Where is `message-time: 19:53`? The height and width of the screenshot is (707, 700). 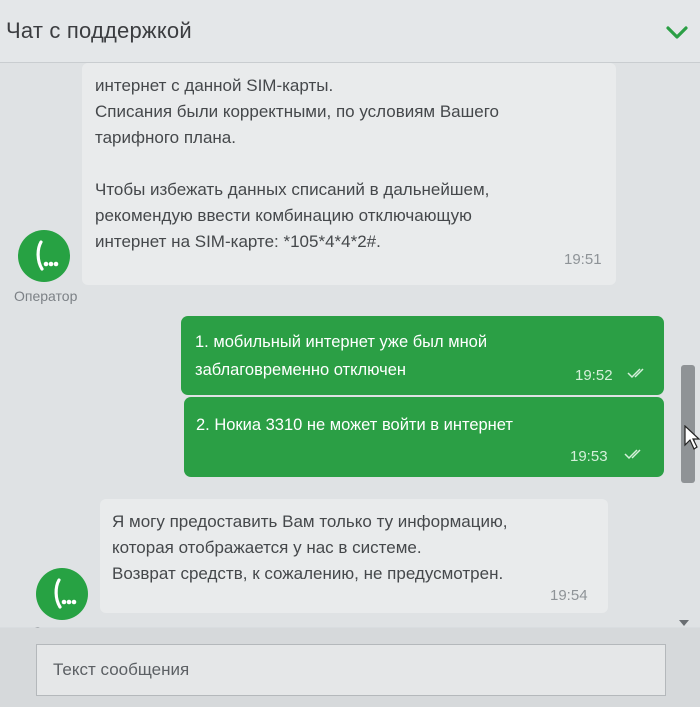 message-time: 19:53 is located at coordinates (589, 456).